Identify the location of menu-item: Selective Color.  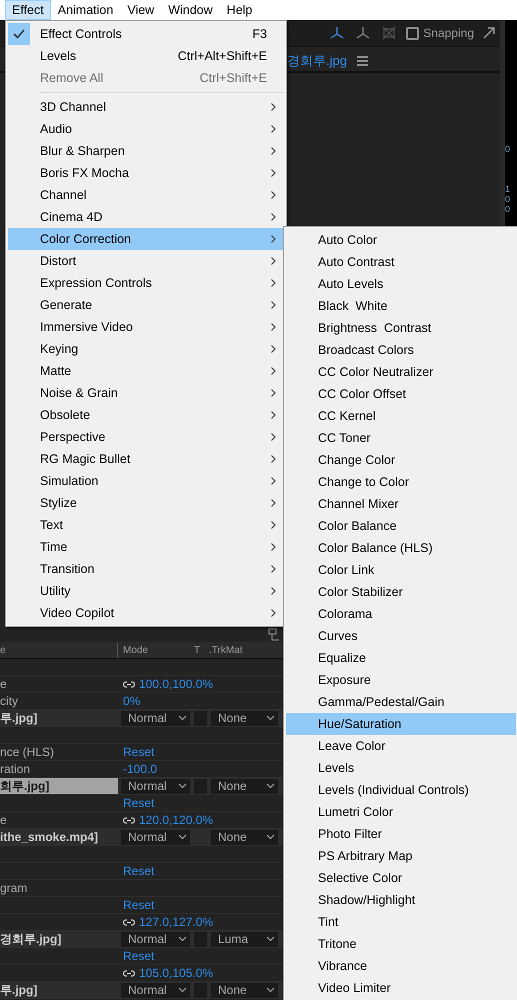
(401, 878).